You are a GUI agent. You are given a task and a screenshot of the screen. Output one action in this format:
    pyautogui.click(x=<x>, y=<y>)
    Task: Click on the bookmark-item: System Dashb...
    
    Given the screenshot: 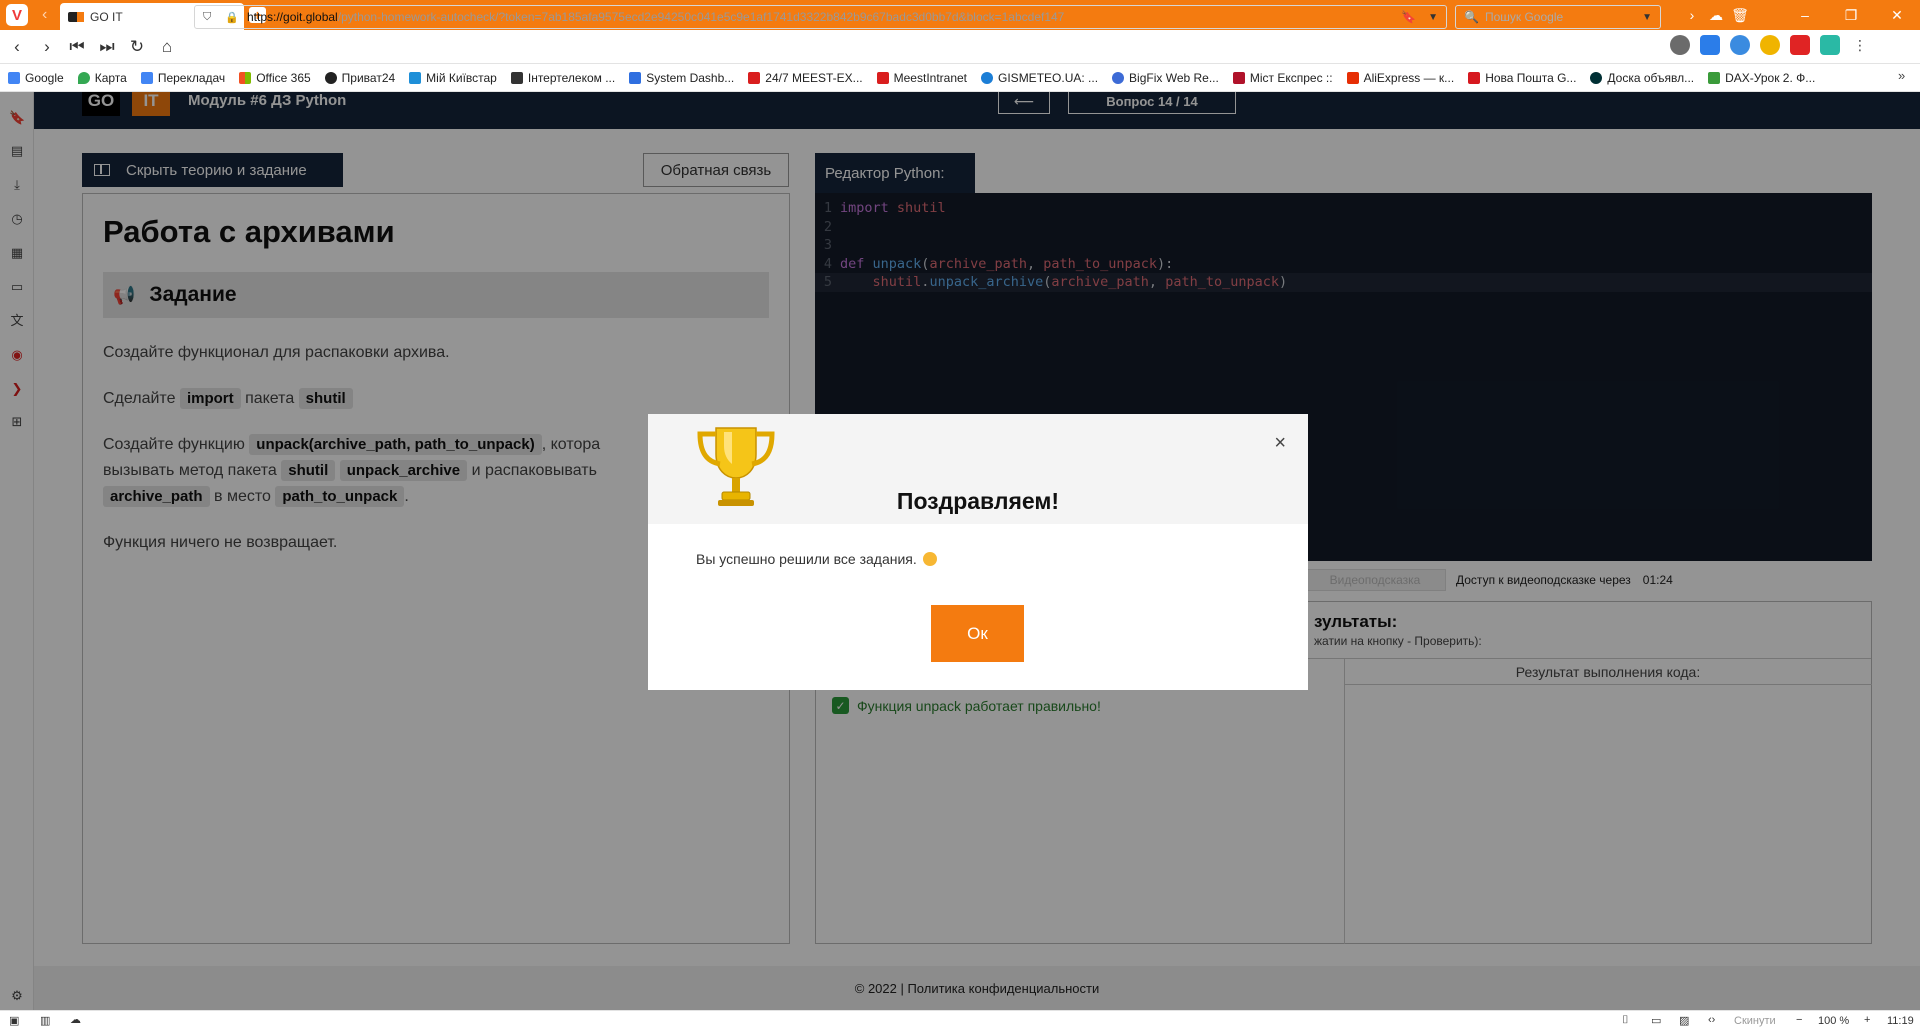 What is the action you would take?
    pyautogui.click(x=681, y=78)
    